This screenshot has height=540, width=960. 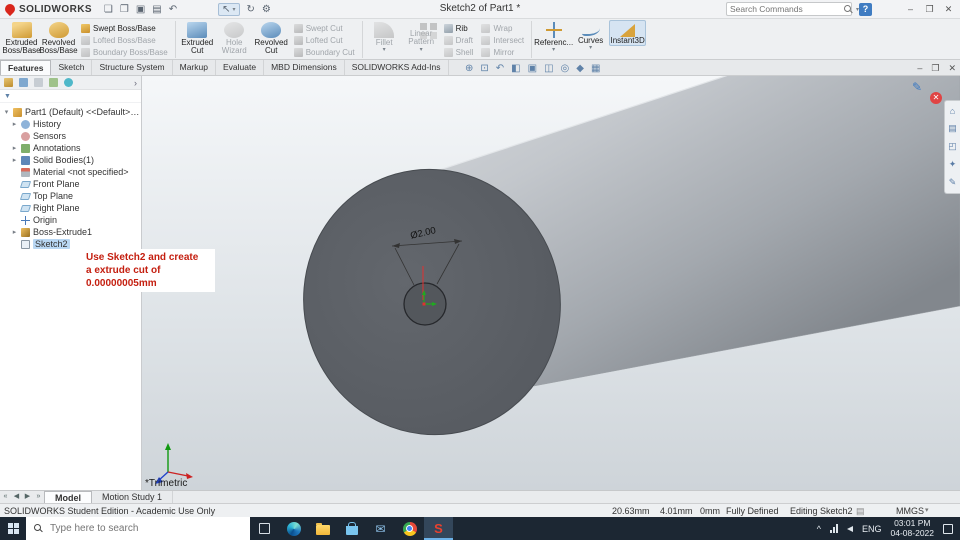 I want to click on property-manager-tab-icon, so click(x=23, y=82).